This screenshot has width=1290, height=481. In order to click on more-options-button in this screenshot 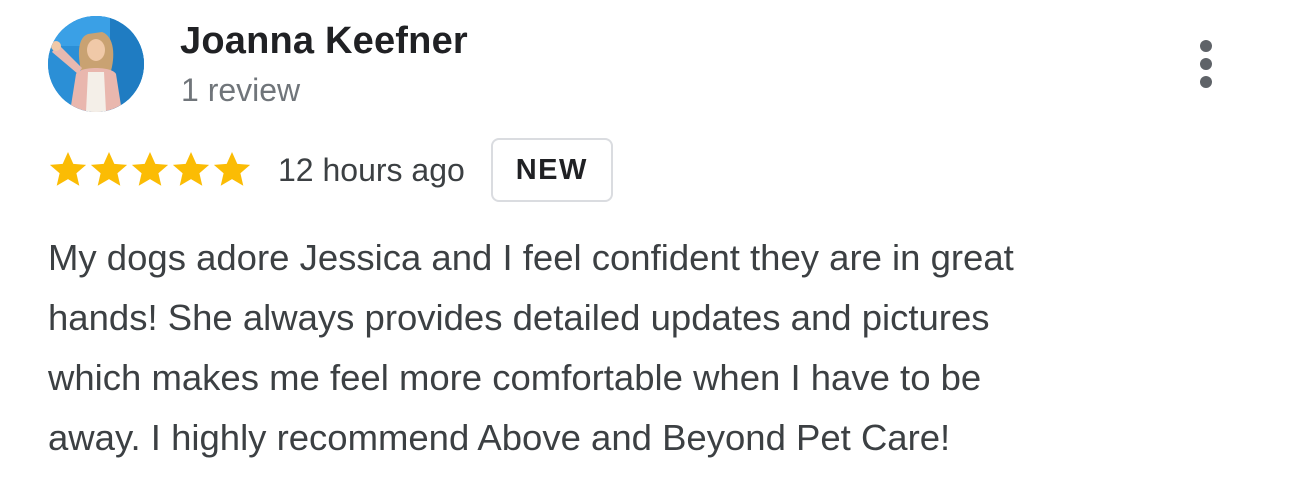, I will do `click(1206, 64)`.